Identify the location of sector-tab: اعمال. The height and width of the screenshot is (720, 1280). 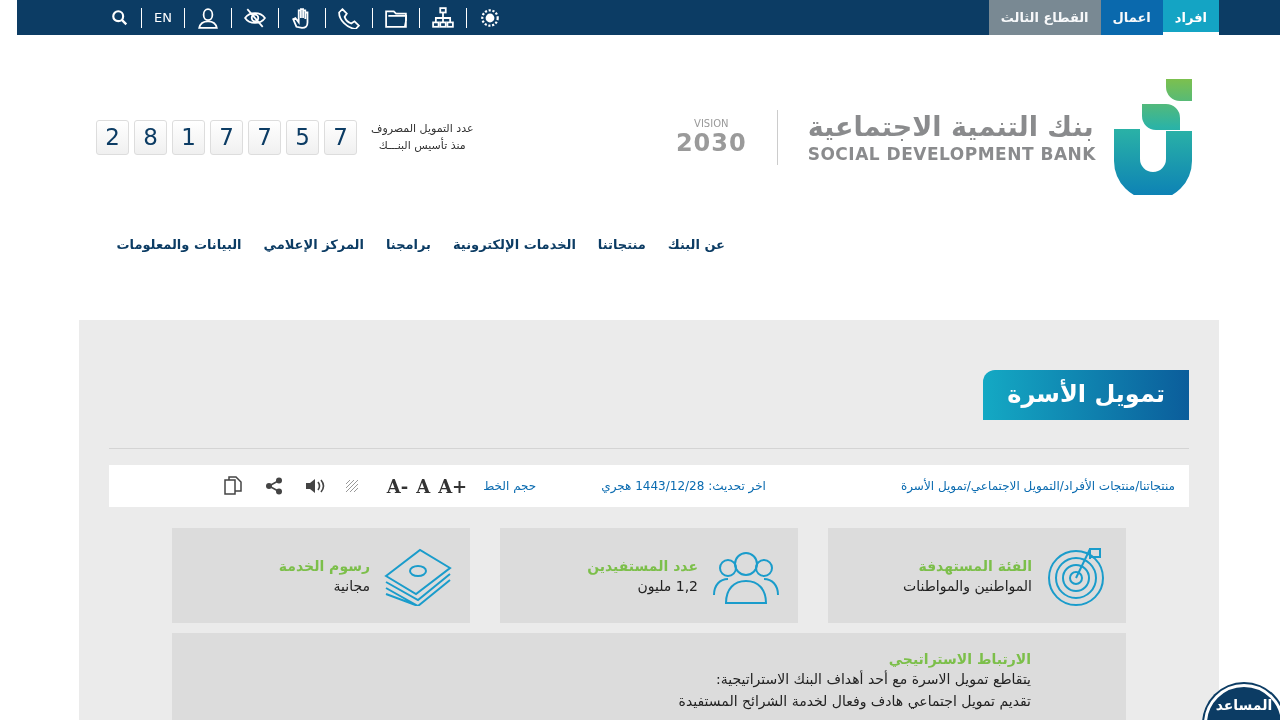
(1131, 17).